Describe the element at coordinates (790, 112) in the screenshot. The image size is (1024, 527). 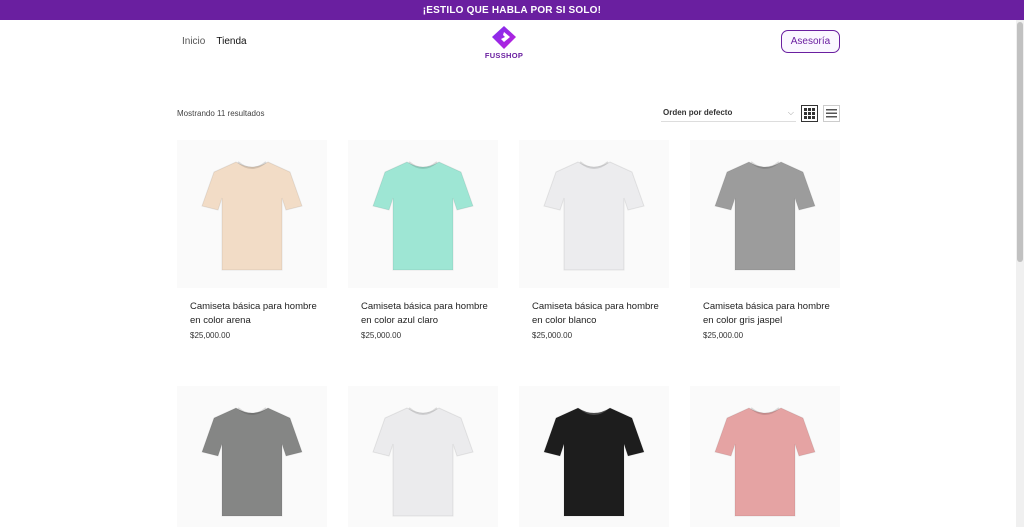
I see `chevron-down-icon: ⌵` at that location.